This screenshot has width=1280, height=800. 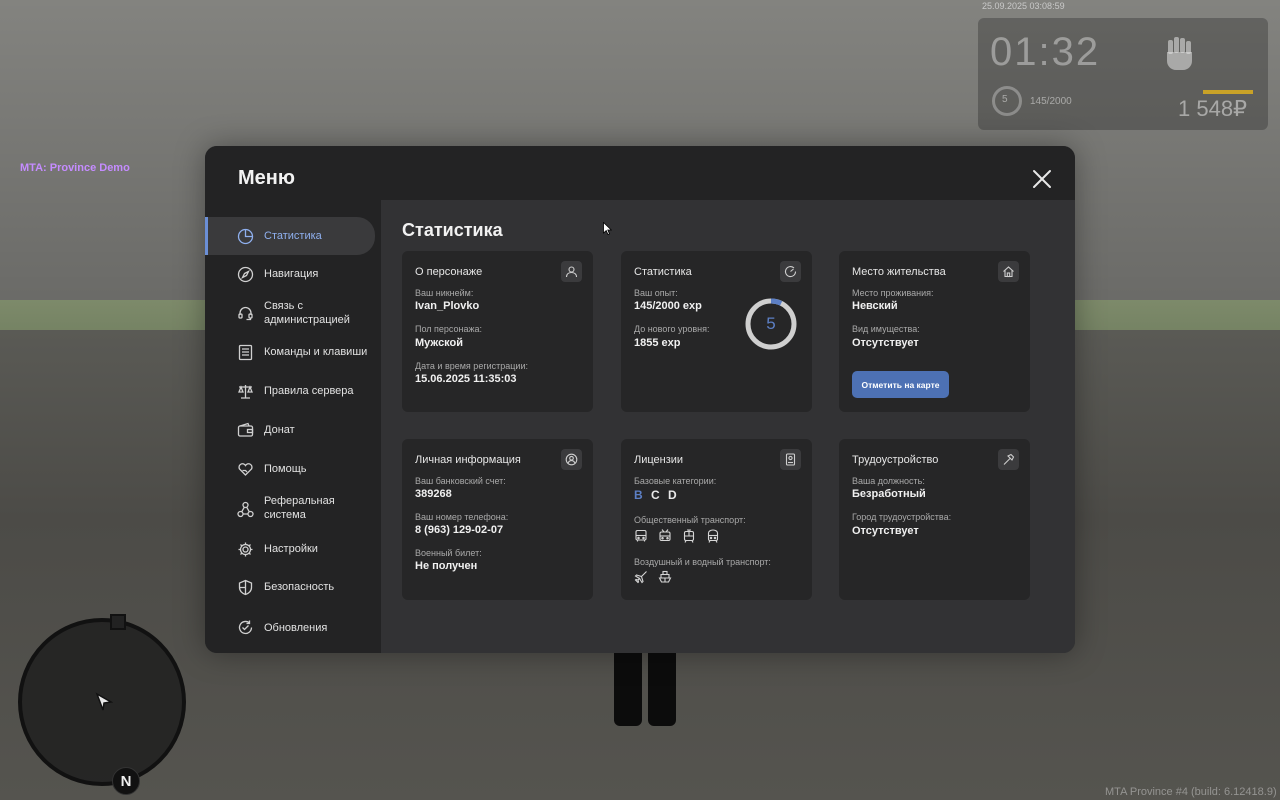 I want to click on exp-label: Ваш опыт:, so click(x=656, y=293).